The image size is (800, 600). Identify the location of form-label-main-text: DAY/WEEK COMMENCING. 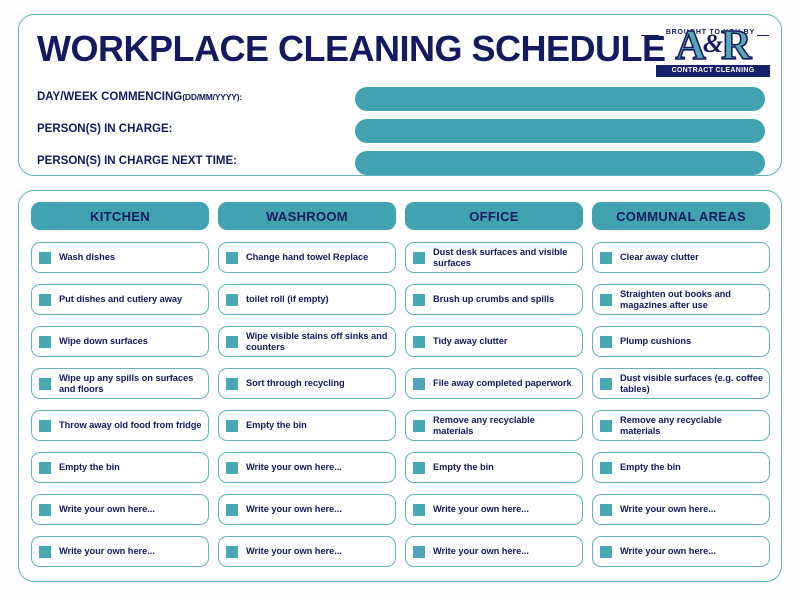
(110, 97).